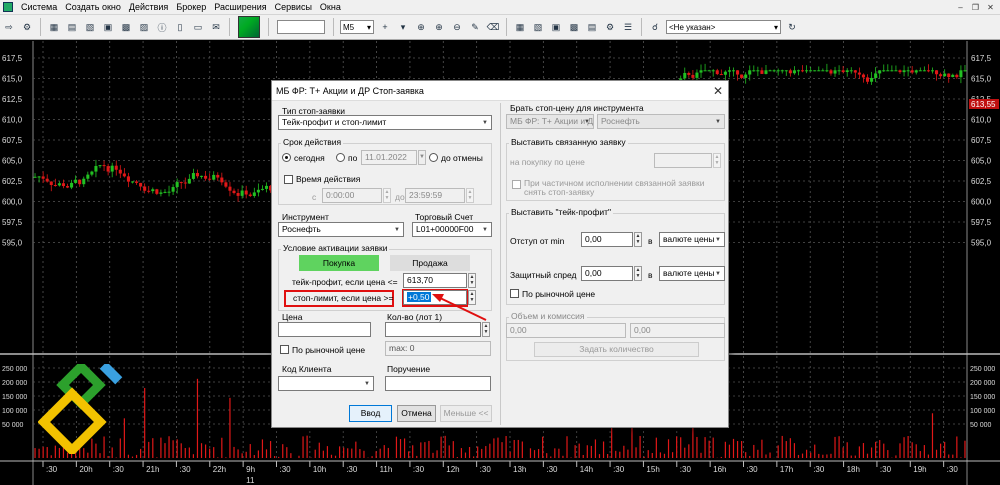 This screenshot has height=485, width=1000. Describe the element at coordinates (324, 329) in the screenshot. I see `price-input` at that location.